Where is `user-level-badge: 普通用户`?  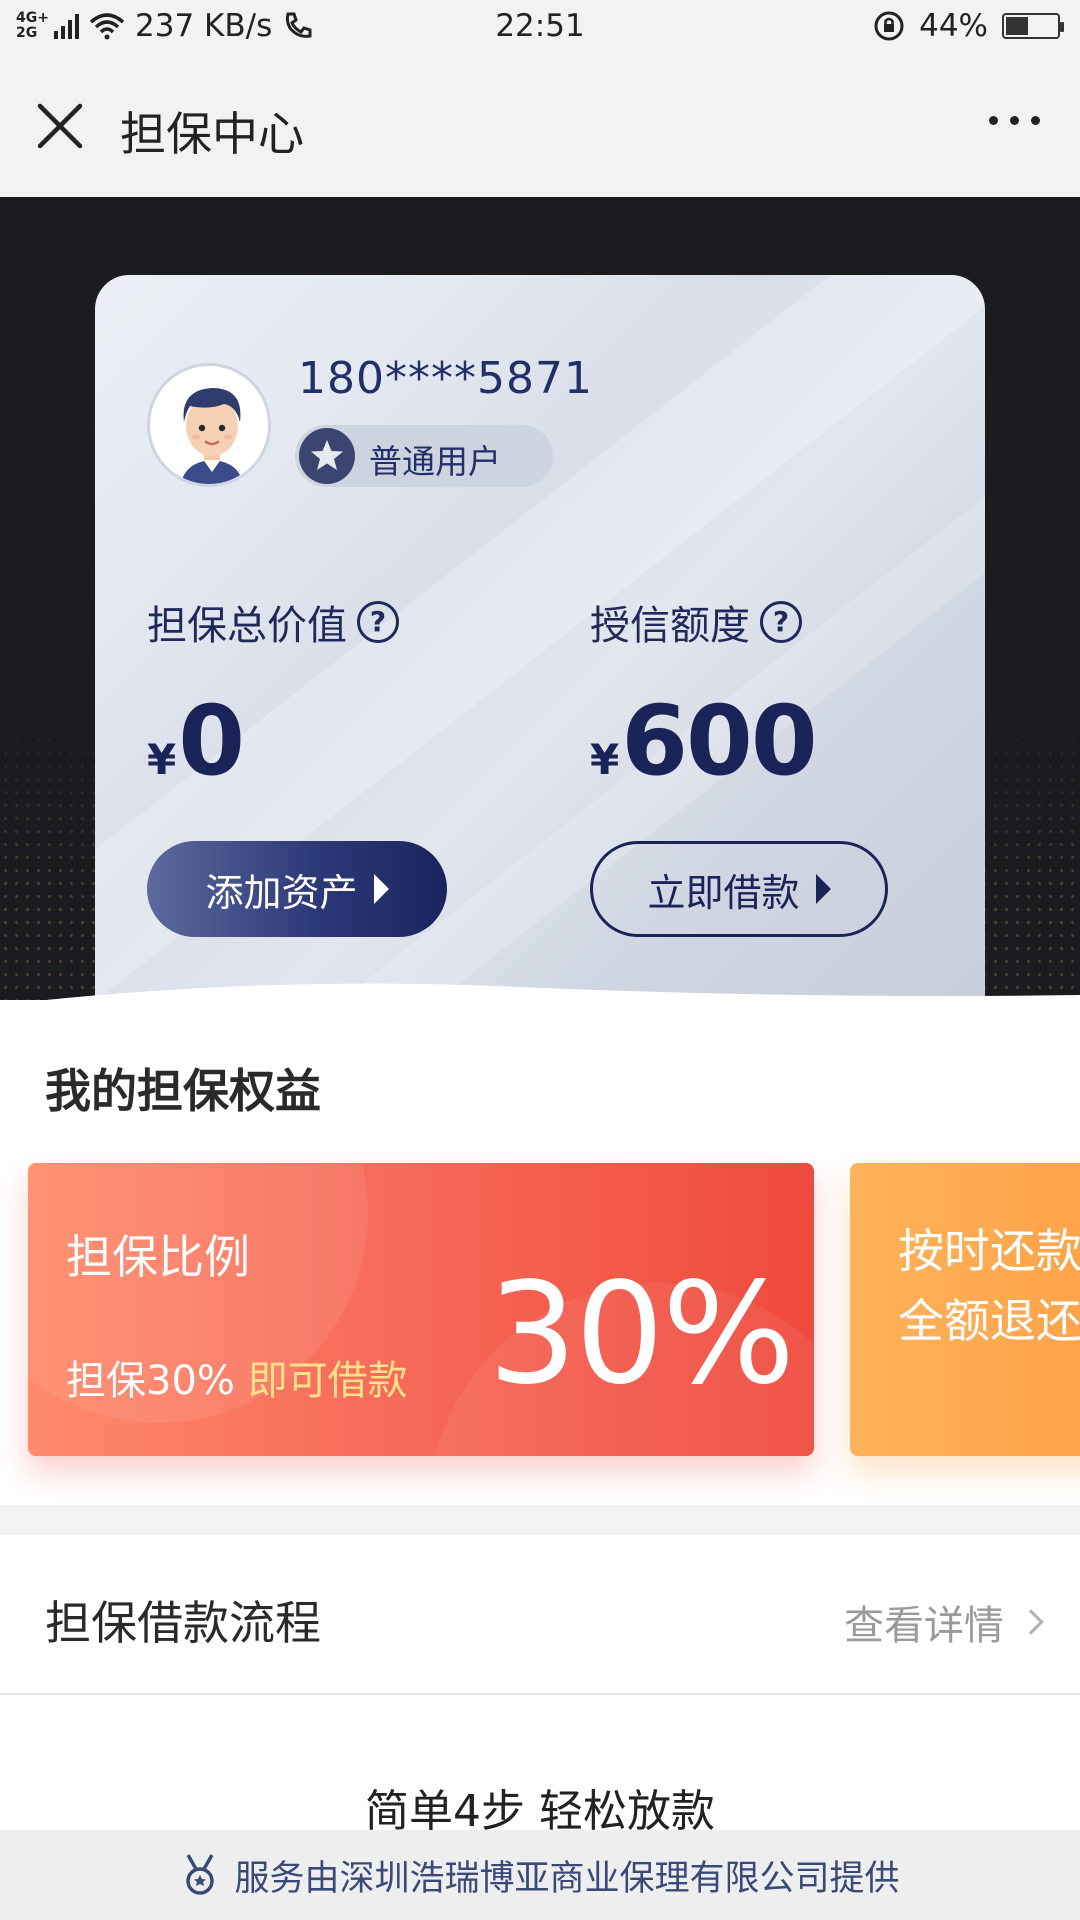
user-level-badge: 普通用户 is located at coordinates (424, 456).